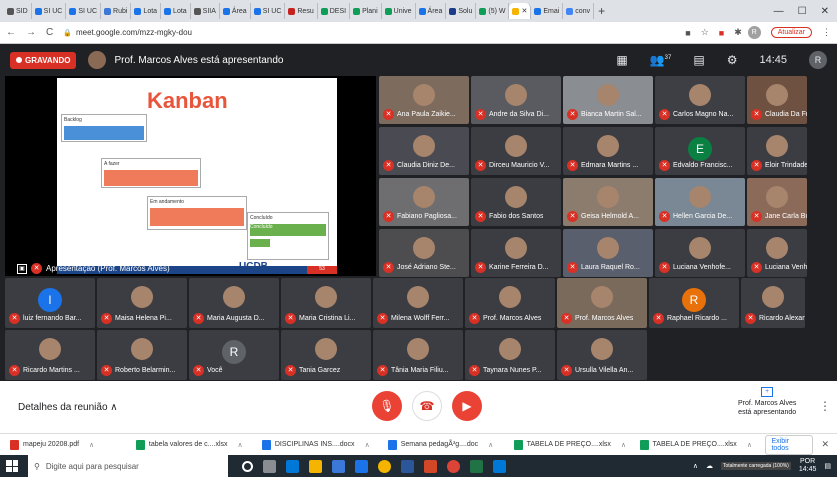 The width and height of the screenshot is (837, 477). What do you see at coordinates (547, 11) in the screenshot?
I see `browser-tab: Emai` at bounding box center [547, 11].